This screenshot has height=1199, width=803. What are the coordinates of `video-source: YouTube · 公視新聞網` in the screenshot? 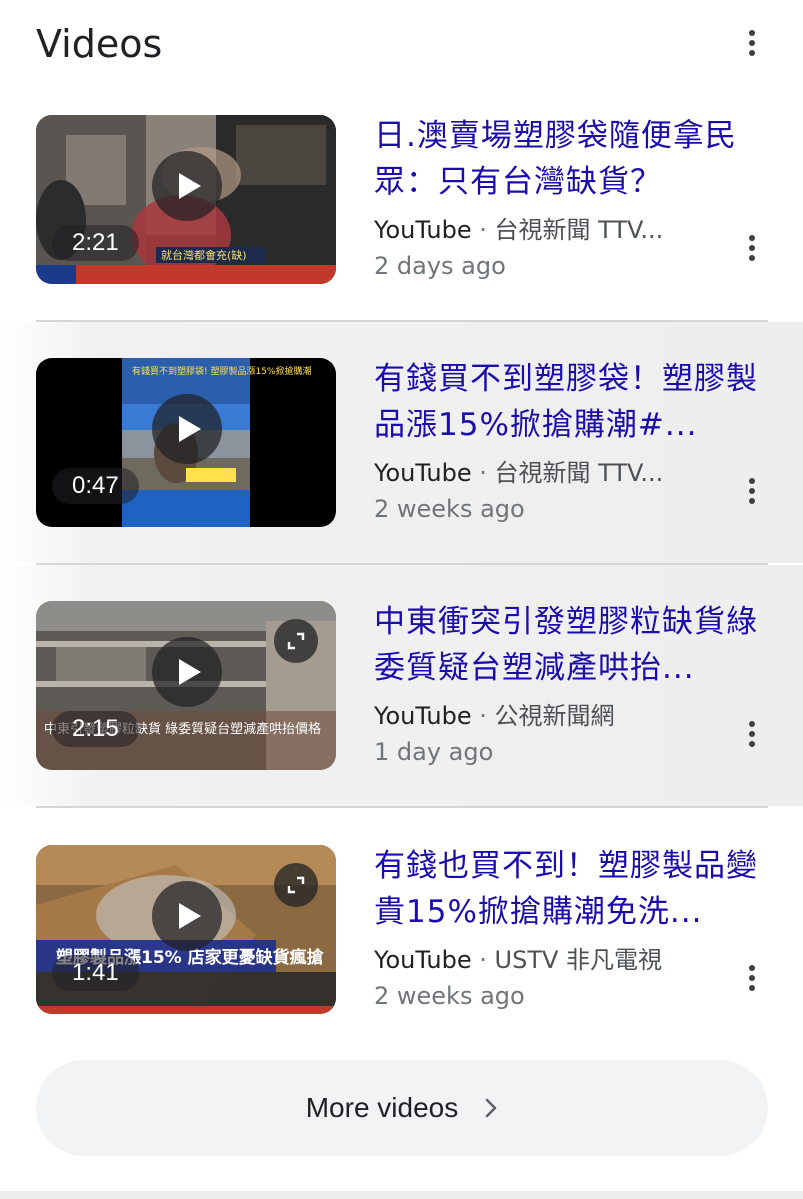 It's located at (534, 716).